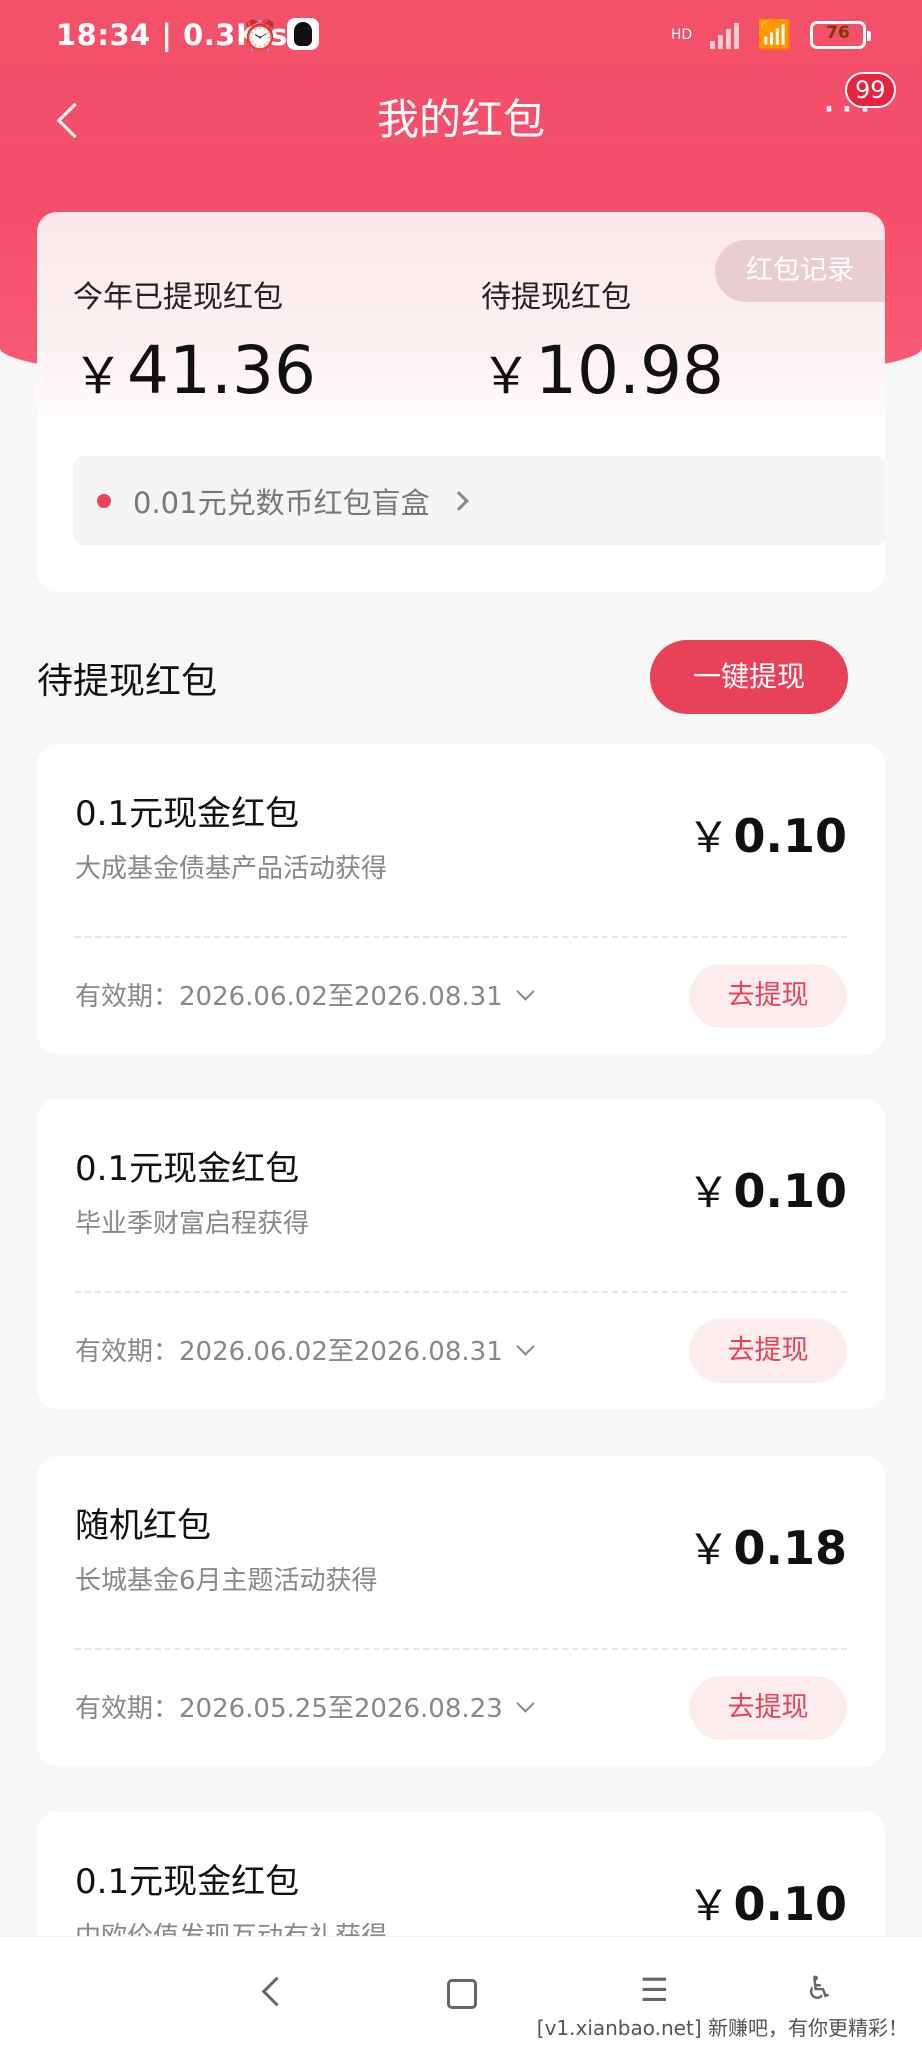 The width and height of the screenshot is (922, 2048). Describe the element at coordinates (461, 678) in the screenshot. I see `section-header: 待提现红包 一键提现` at that location.